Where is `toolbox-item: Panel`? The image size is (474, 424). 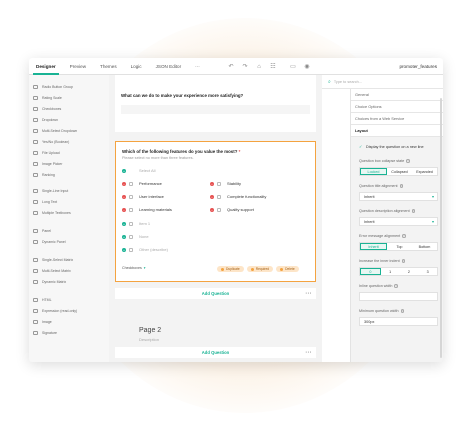 toolbox-item: Panel is located at coordinates (42, 230).